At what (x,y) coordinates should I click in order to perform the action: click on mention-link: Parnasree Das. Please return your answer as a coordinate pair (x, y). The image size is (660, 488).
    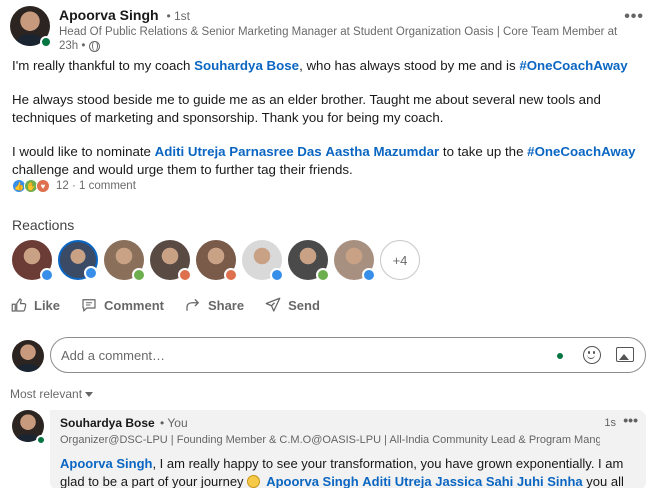
    Looking at the image, I should click on (275, 151).